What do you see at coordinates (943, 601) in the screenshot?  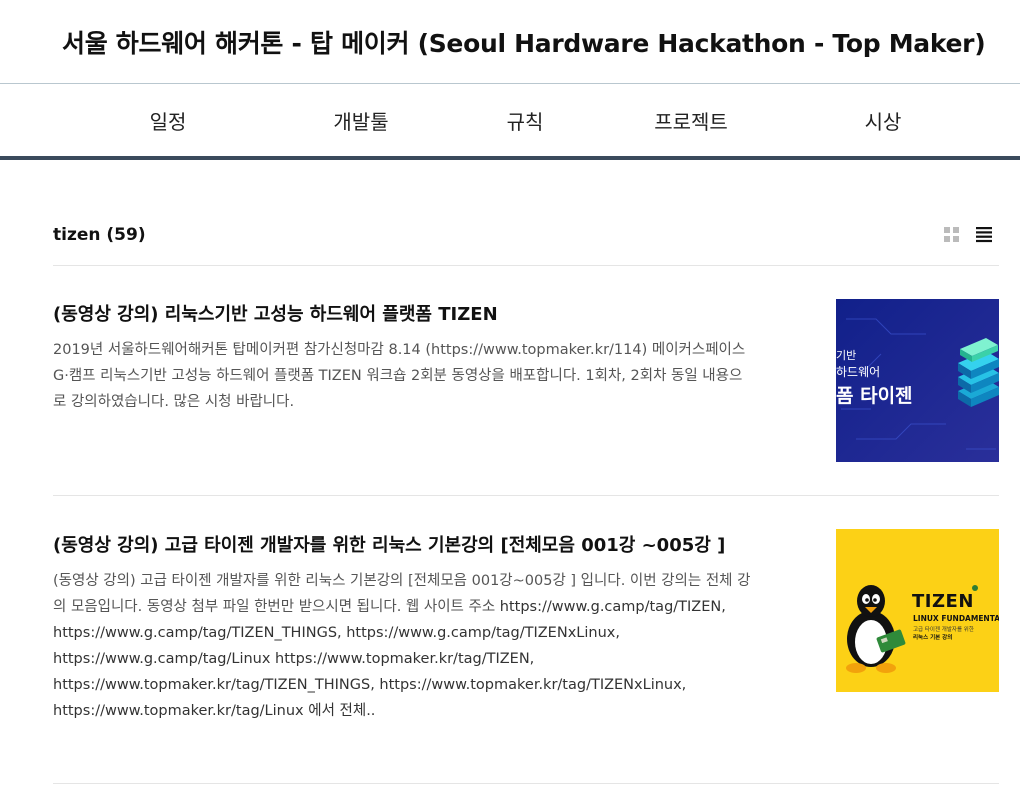 I see `thumb-brand: TIZEN` at bounding box center [943, 601].